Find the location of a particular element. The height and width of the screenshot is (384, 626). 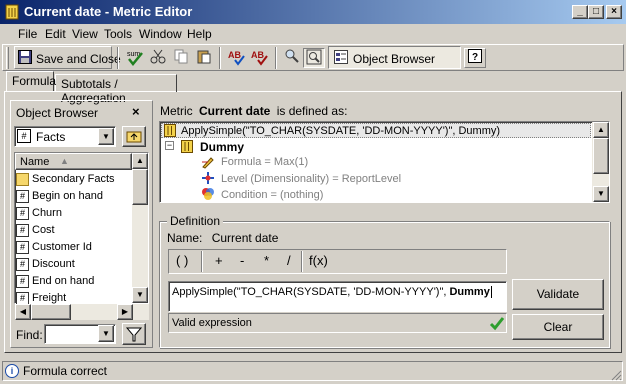

tree-collapse-icon: − is located at coordinates (169, 145).